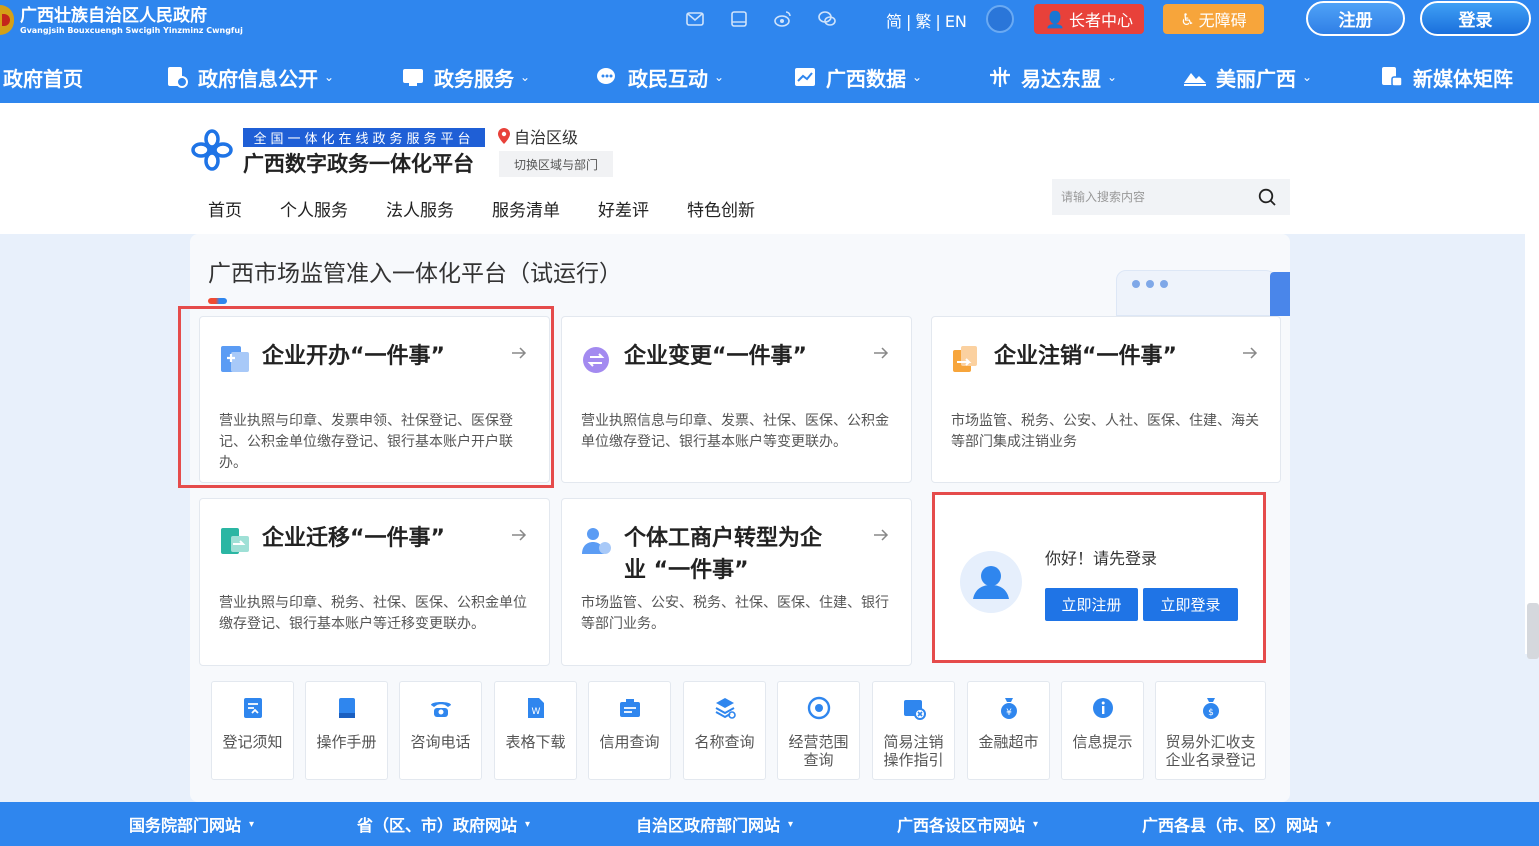 The image size is (1539, 846). I want to click on mail-icon, so click(695, 19).